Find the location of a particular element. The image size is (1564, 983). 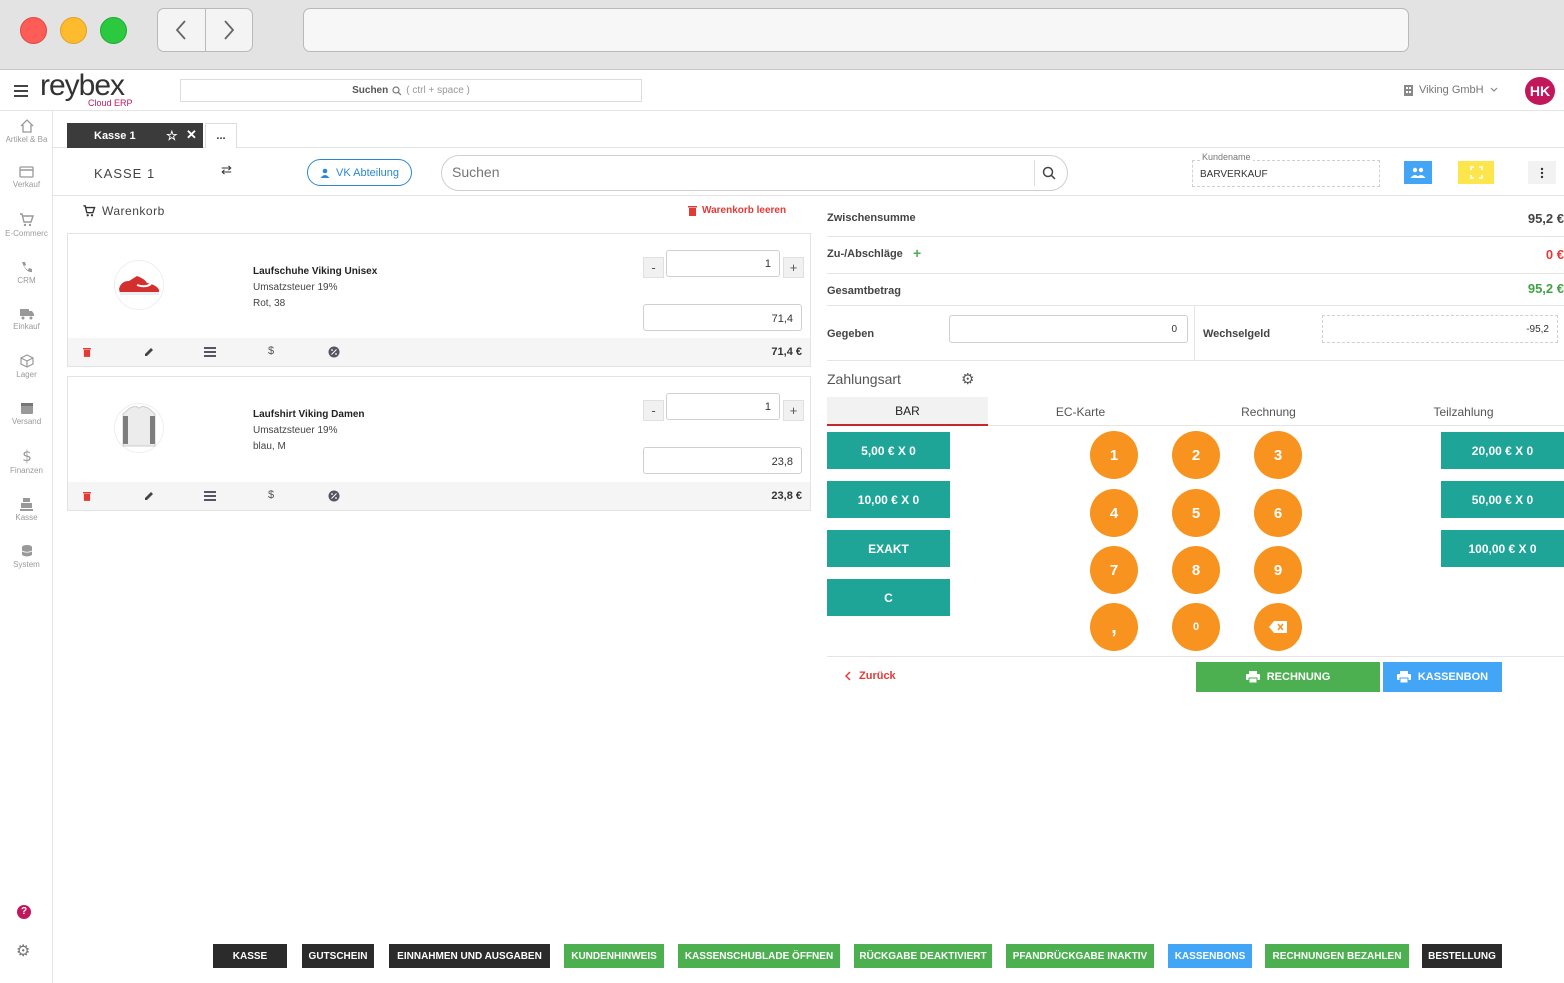

sidebar-item-lager: Lager is located at coordinates (26, 366).